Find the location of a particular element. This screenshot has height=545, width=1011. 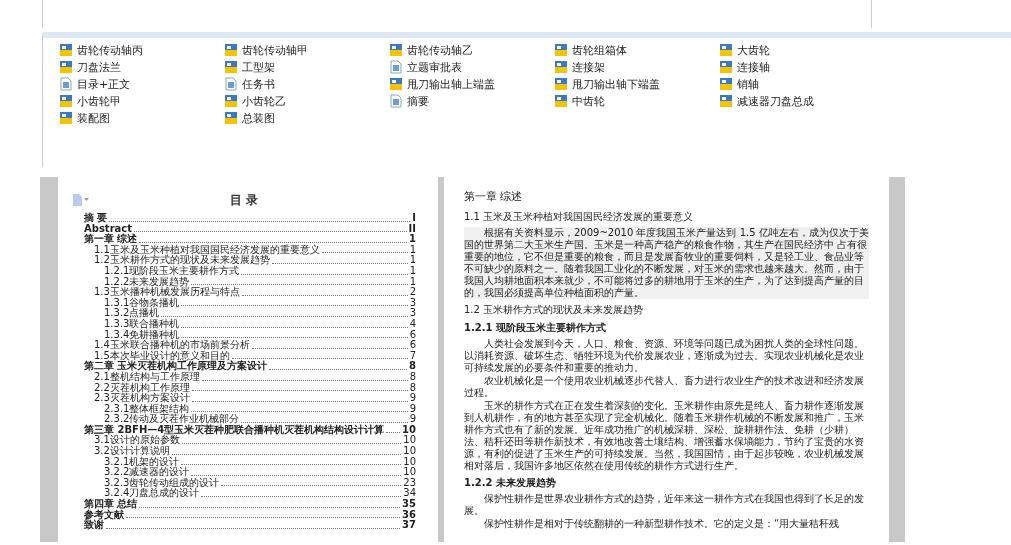

toc-entry: Abstract is located at coordinates (108, 228).